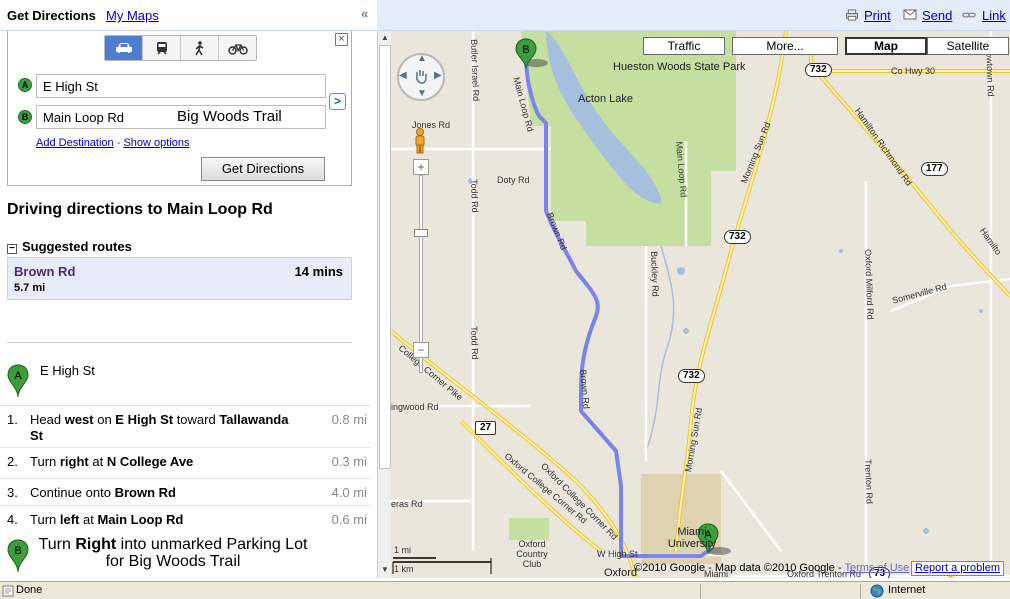 This screenshot has height=599, width=1010. What do you see at coordinates (852, 15) in the screenshot?
I see `print-icon` at bounding box center [852, 15].